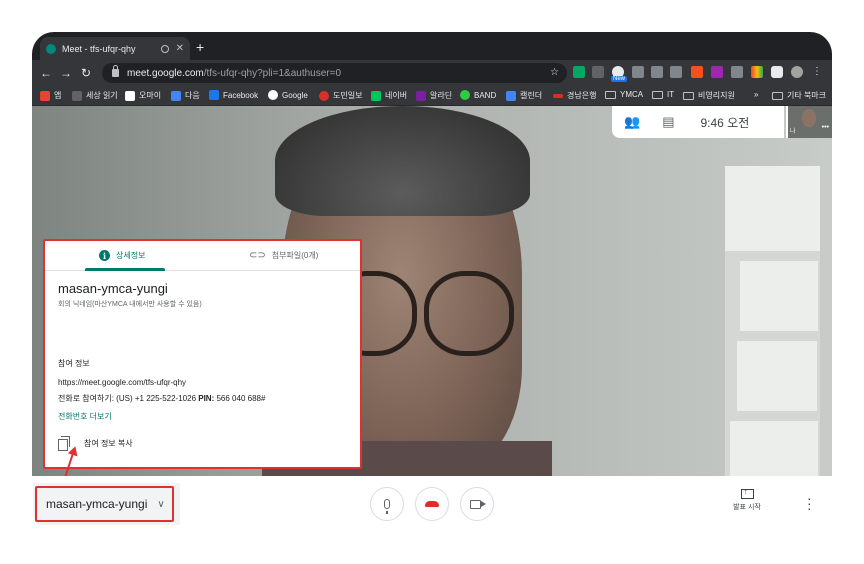  What do you see at coordinates (202, 256) in the screenshot?
I see `panel-tabs: i 상세정보 ⊂⊃ 첨부파일(0개)` at bounding box center [202, 256].